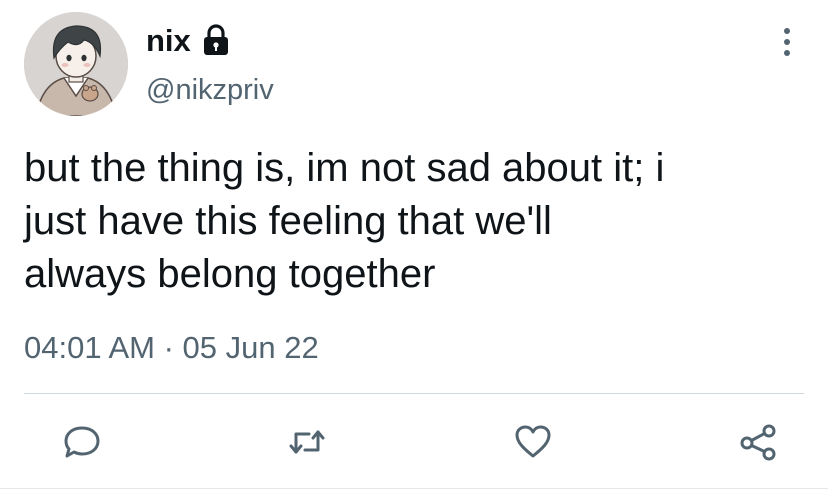 The height and width of the screenshot is (495, 828). What do you see at coordinates (414, 393) in the screenshot?
I see `divider` at bounding box center [414, 393].